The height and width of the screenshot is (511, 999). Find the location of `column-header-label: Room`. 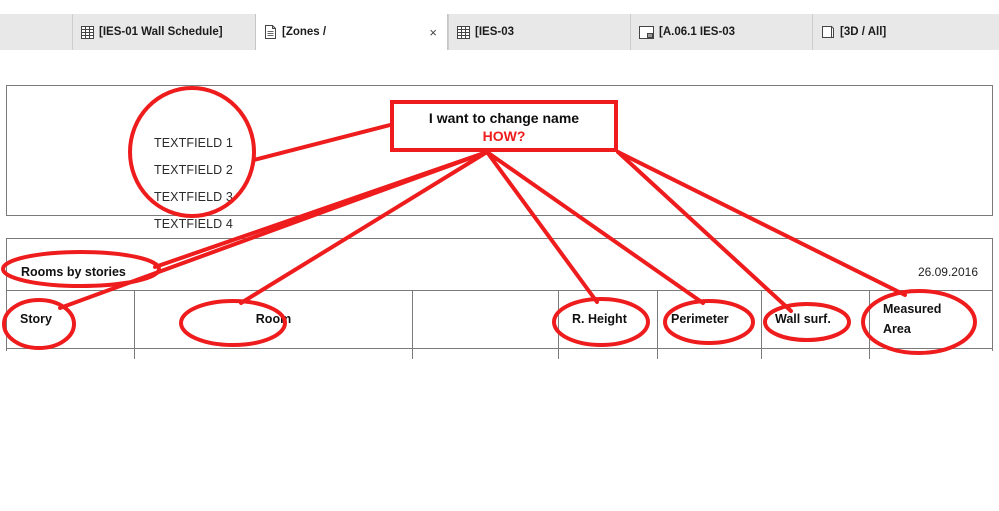

column-header-label: Room is located at coordinates (273, 318).